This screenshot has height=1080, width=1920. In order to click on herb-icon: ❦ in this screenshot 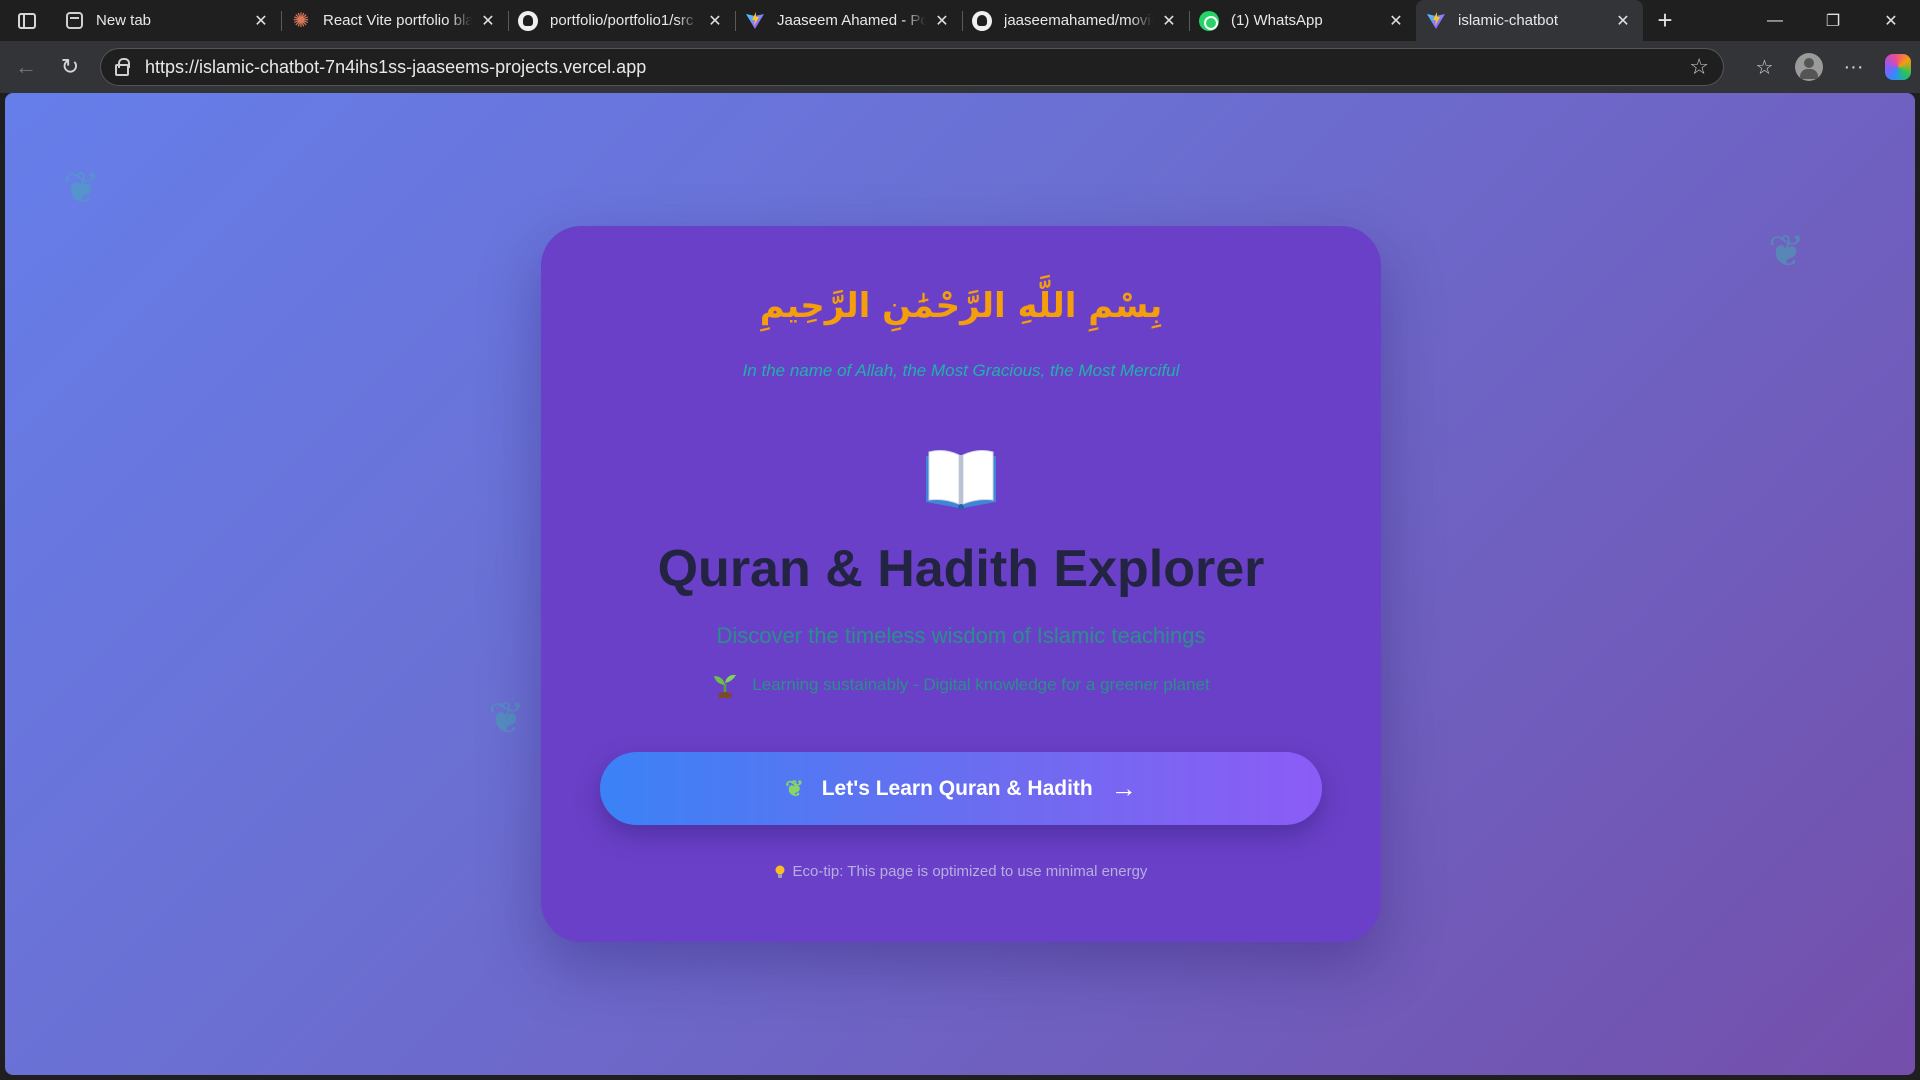, I will do `click(794, 788)`.